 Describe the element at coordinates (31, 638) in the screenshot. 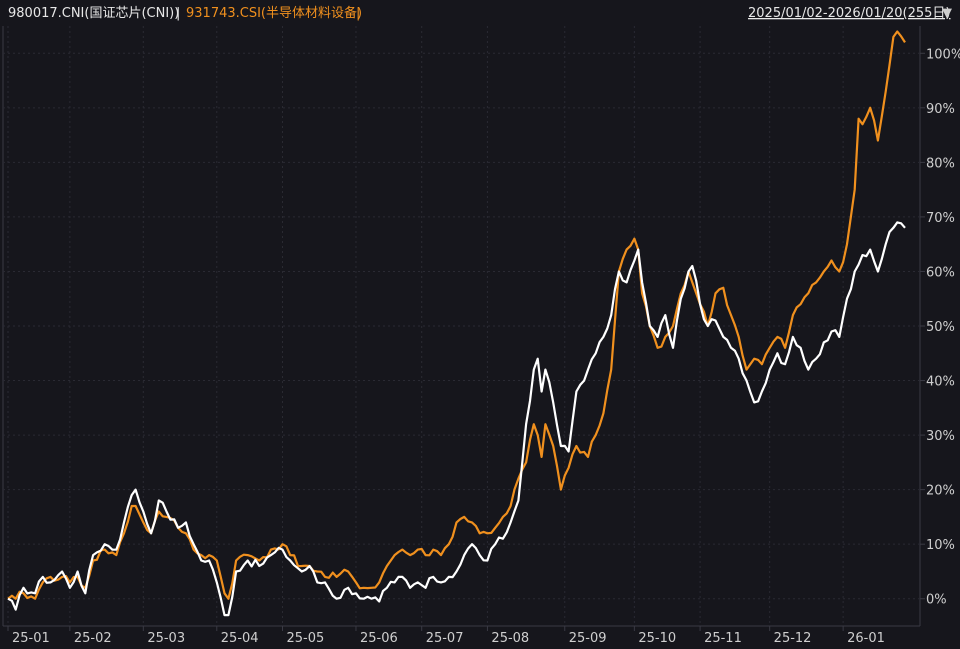

I see `x-tick-label: 25-01` at that location.